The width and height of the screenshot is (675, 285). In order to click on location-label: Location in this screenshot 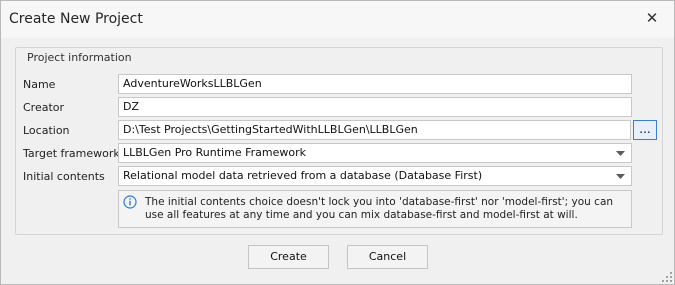, I will do `click(46, 130)`.